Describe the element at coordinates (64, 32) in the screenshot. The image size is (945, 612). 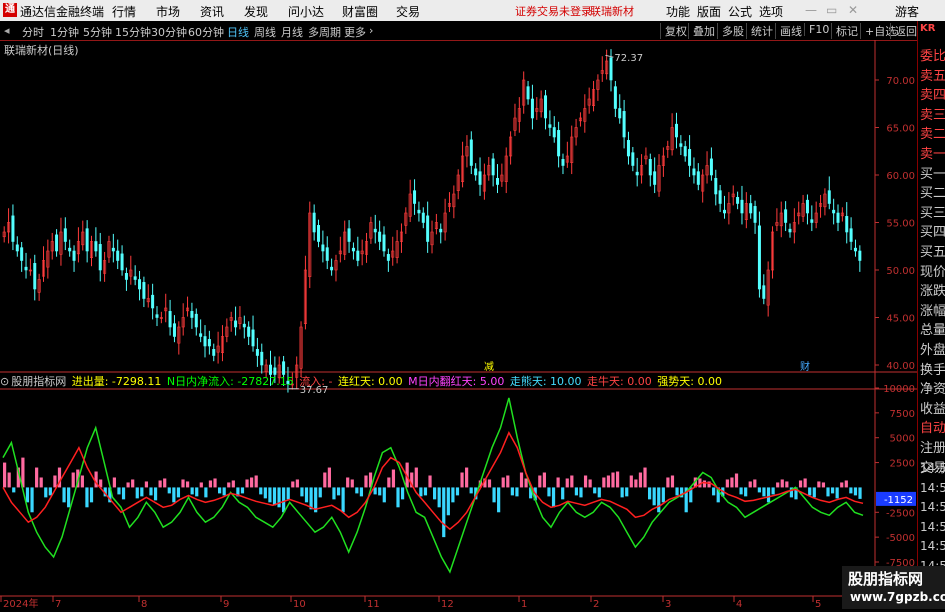
I see `period-1min: 1分钟` at that location.